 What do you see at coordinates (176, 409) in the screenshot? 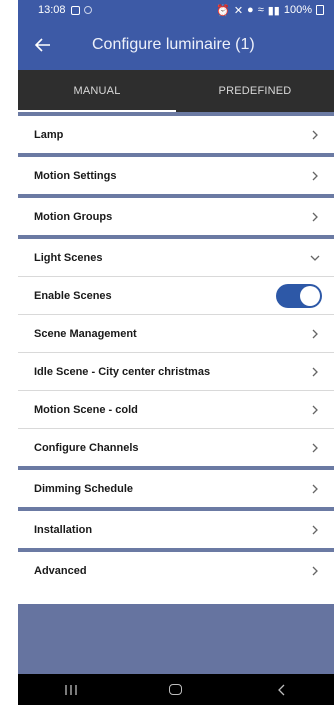
I see `list-item-motion-scene: Motion Scene - cold` at bounding box center [176, 409].